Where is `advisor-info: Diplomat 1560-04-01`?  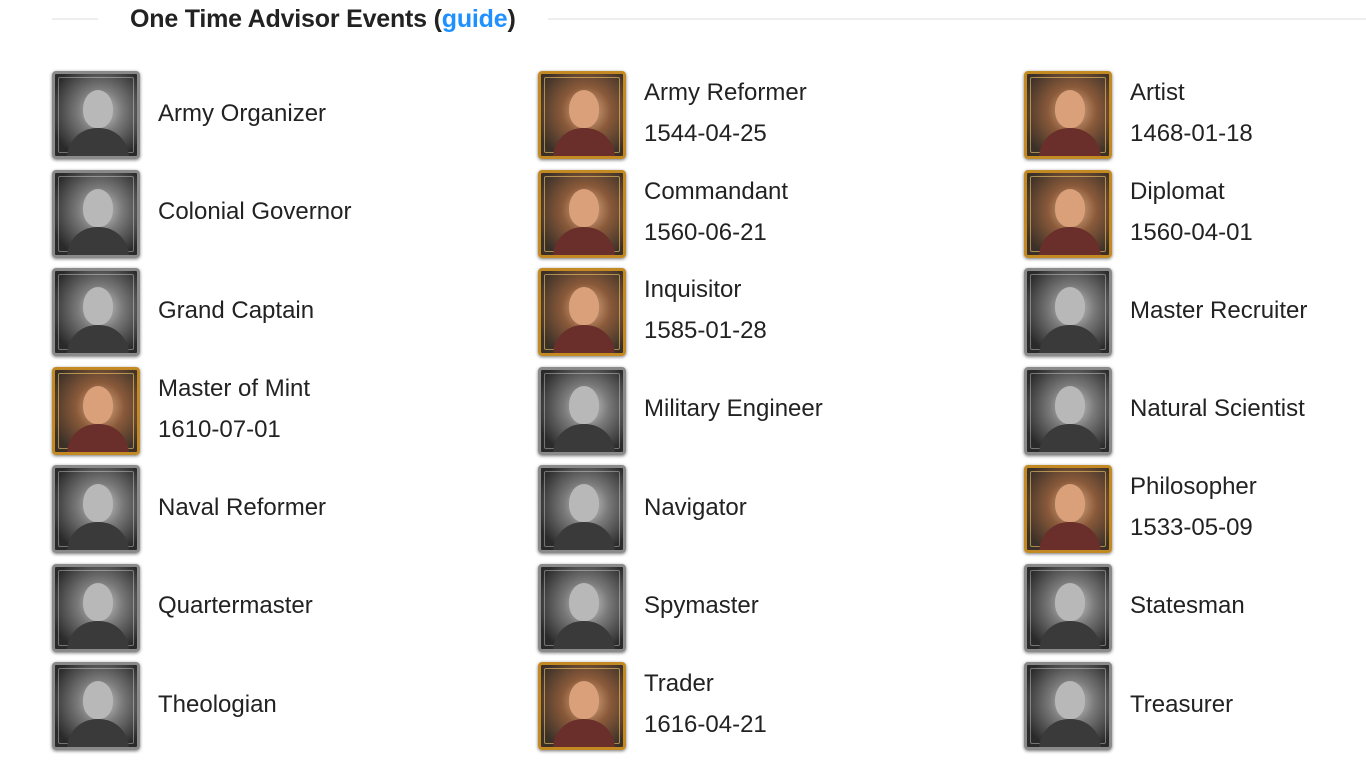
advisor-info: Diplomat 1560-04-01 is located at coordinates (1191, 212).